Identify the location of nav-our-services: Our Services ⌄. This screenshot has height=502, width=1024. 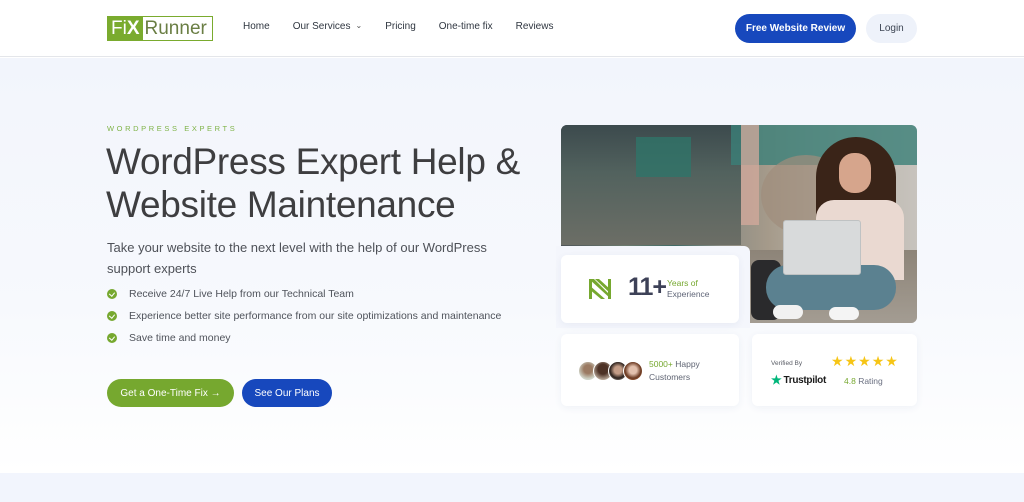
(328, 26).